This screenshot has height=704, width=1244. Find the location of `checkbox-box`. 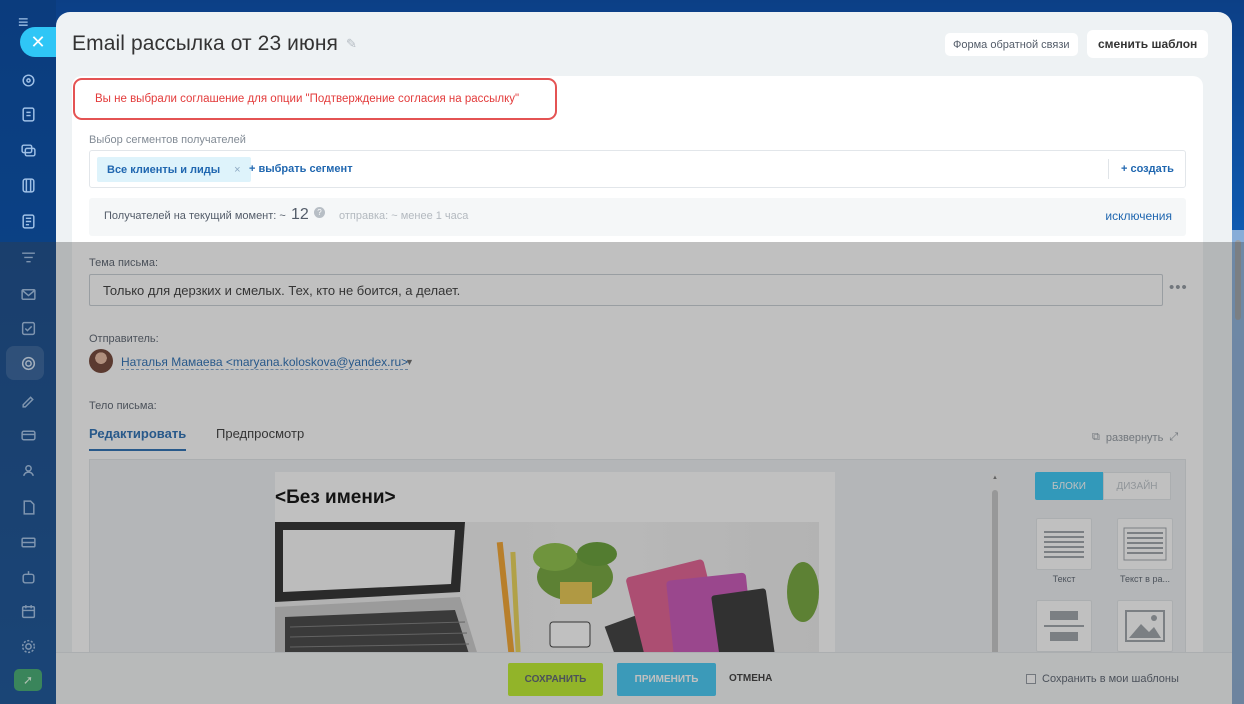

checkbox-box is located at coordinates (1031, 679).